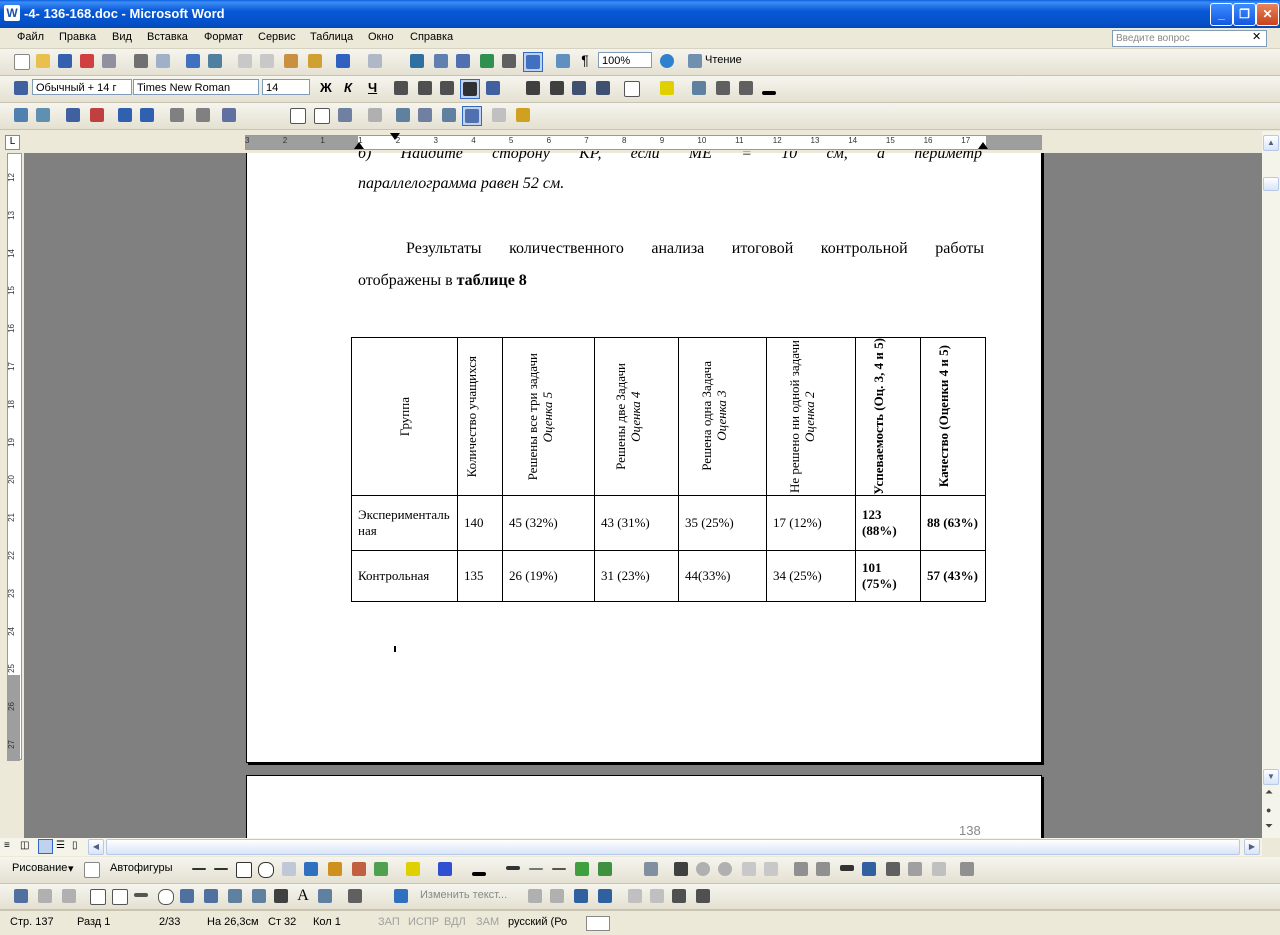  I want to click on reading-layout-icon, so click(695, 61).